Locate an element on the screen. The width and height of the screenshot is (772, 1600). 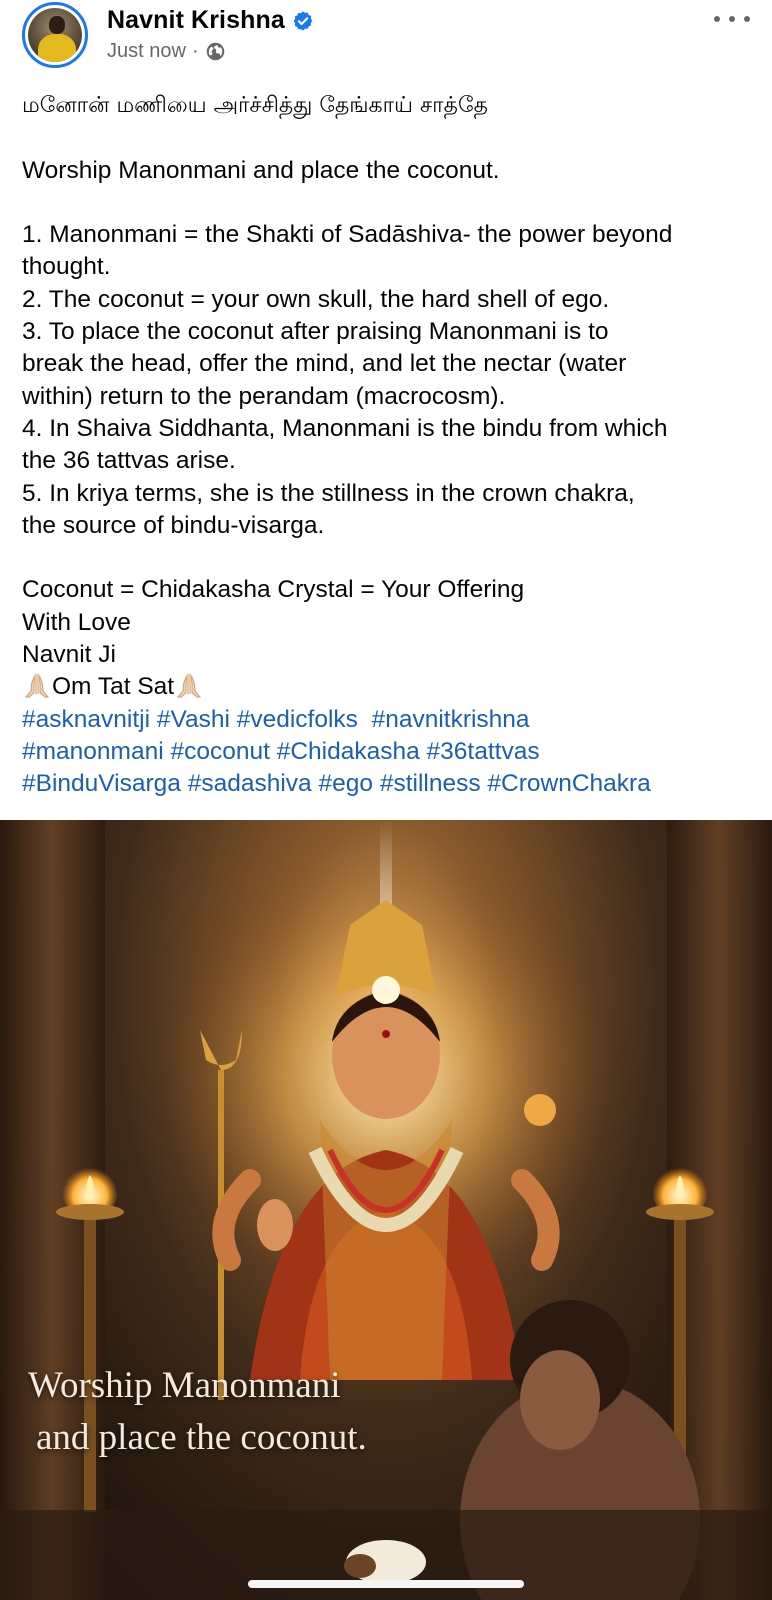
globe-icon is located at coordinates (215, 51).